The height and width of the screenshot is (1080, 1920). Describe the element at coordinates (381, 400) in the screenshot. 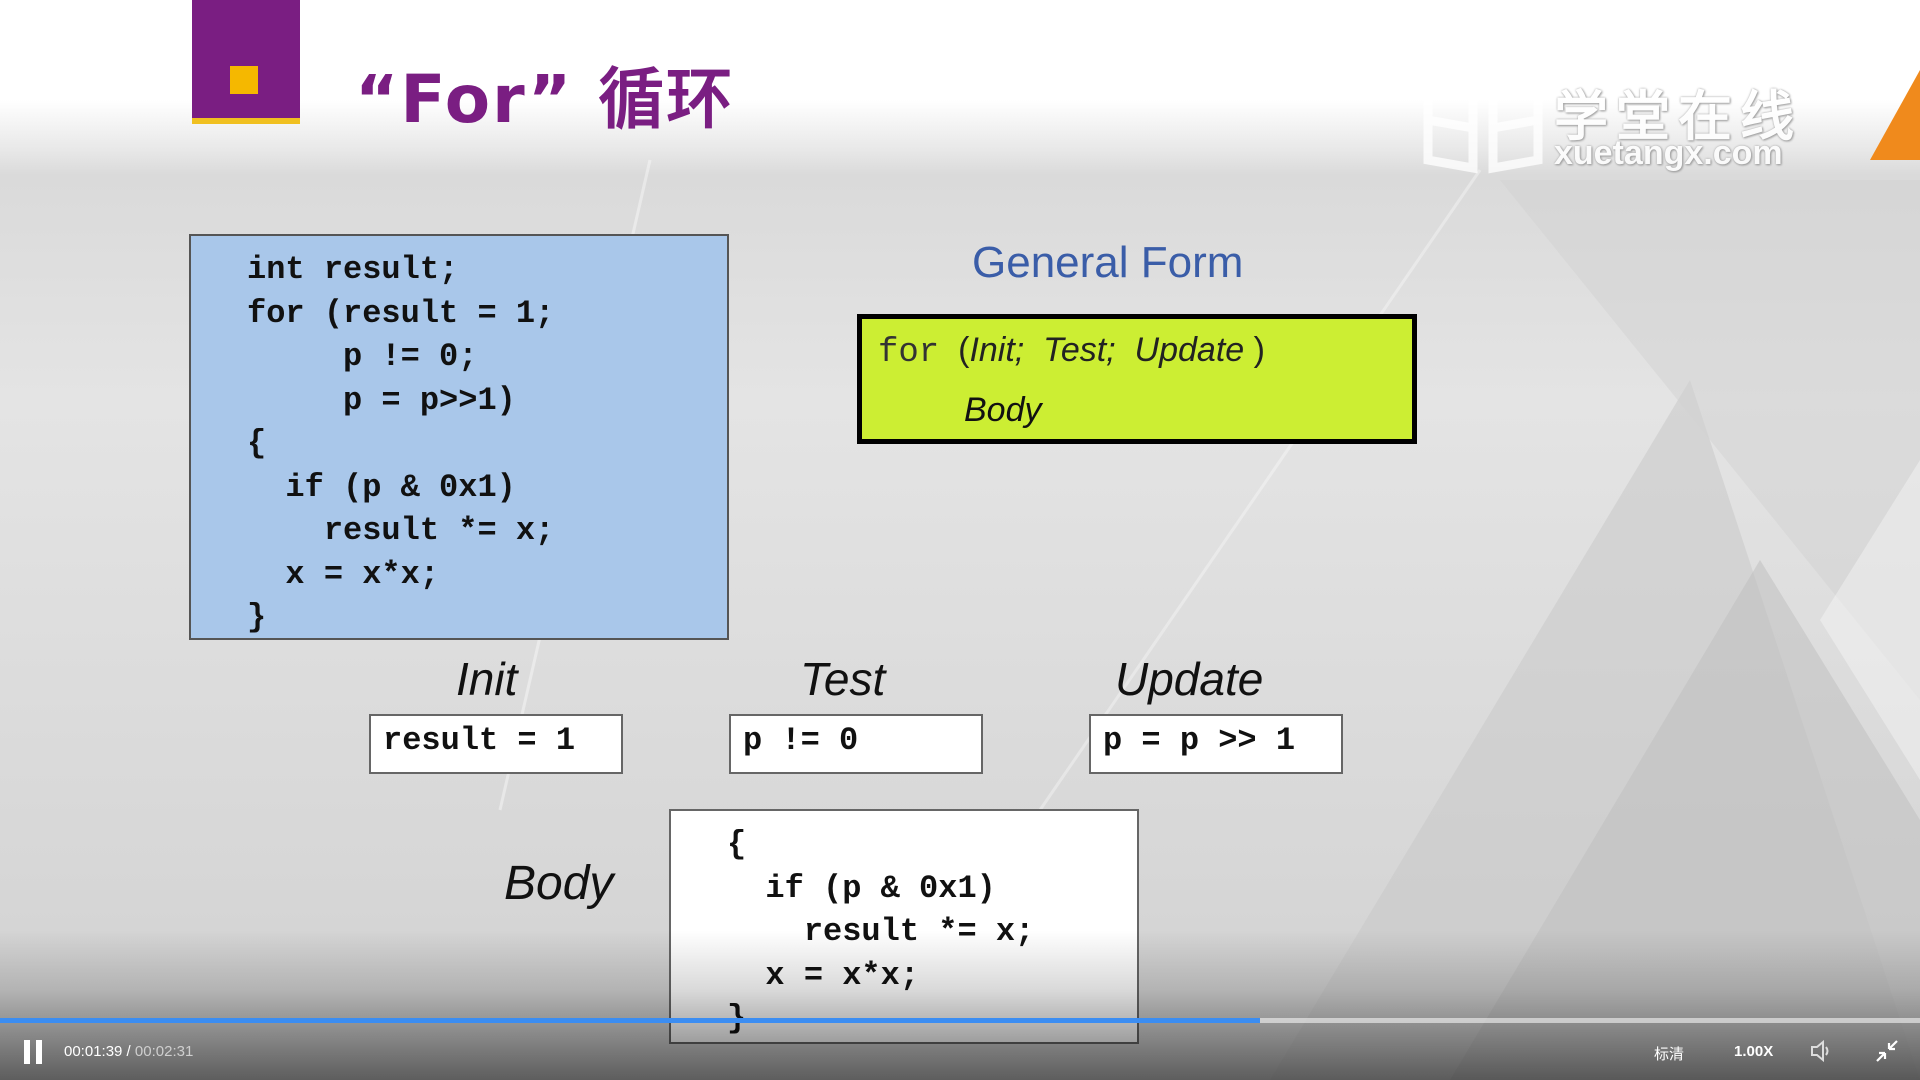

I see `code-line: p = p>>1)` at that location.